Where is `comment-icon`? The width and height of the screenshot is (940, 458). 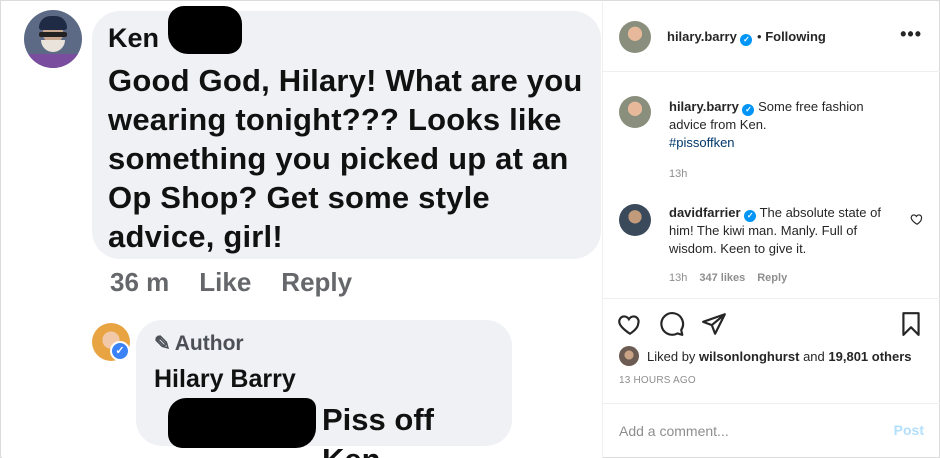
comment-icon is located at coordinates (672, 324).